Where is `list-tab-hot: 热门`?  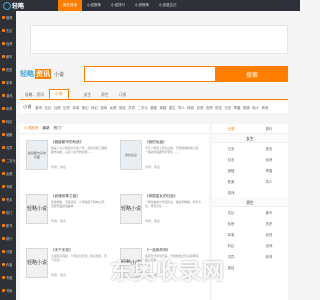
list-tab-hot: 热门 is located at coordinates (57, 128).